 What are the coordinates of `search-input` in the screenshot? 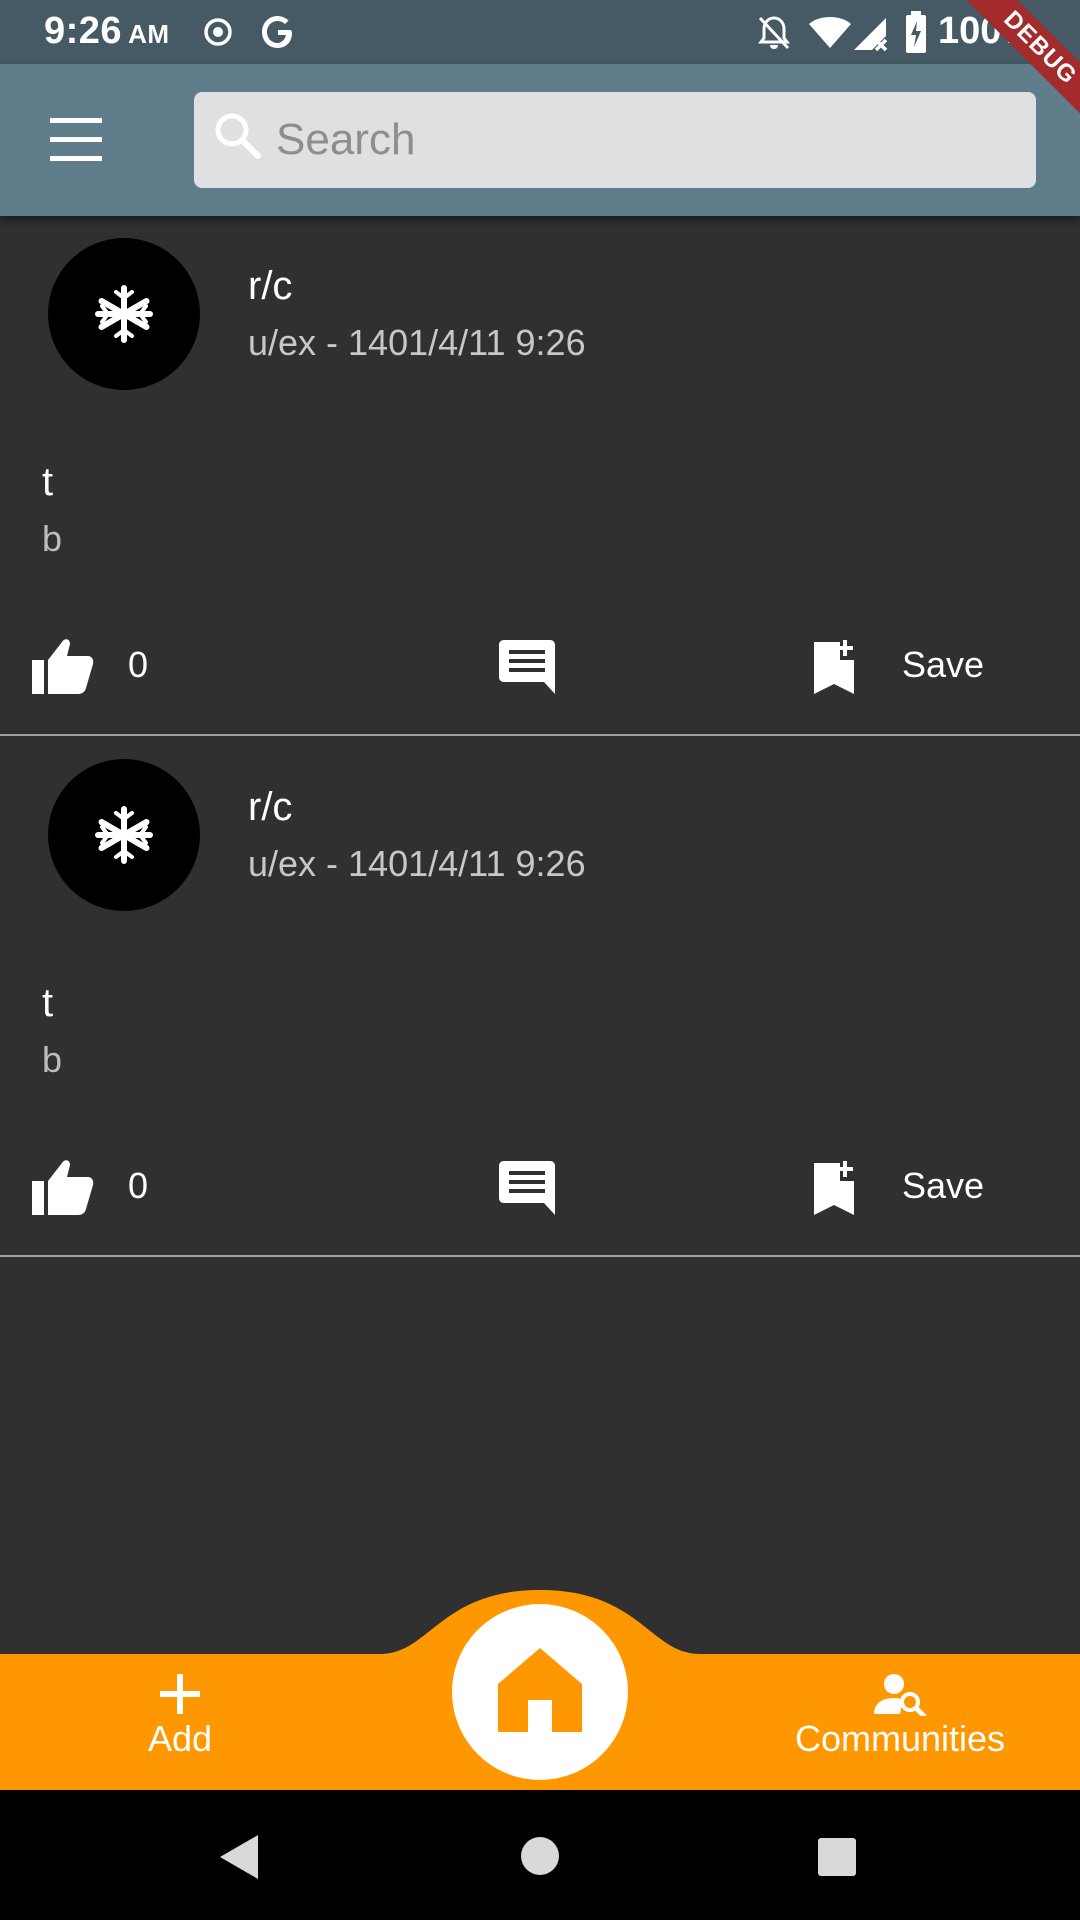 It's located at (644, 140).